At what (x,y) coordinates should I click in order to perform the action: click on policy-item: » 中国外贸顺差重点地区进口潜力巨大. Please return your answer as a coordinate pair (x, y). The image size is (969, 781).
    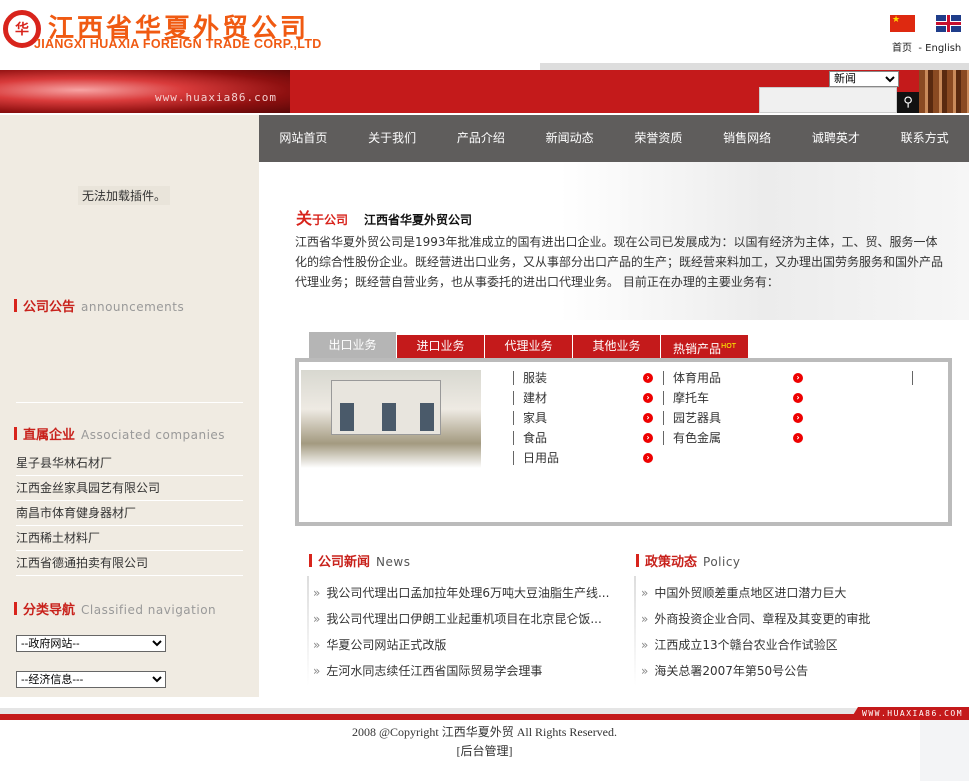
    Looking at the image, I should click on (796, 593).